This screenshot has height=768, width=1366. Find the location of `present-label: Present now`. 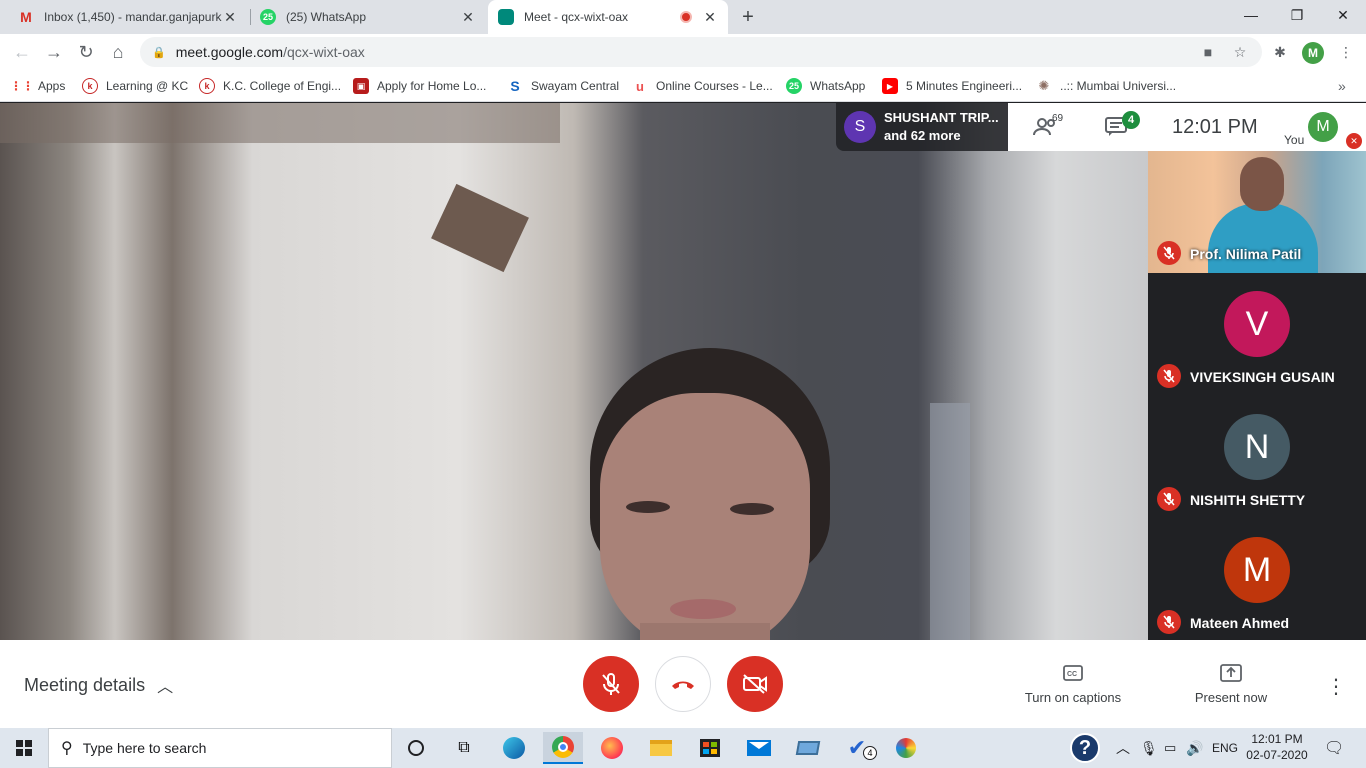

present-label: Present now is located at coordinates (1231, 697).